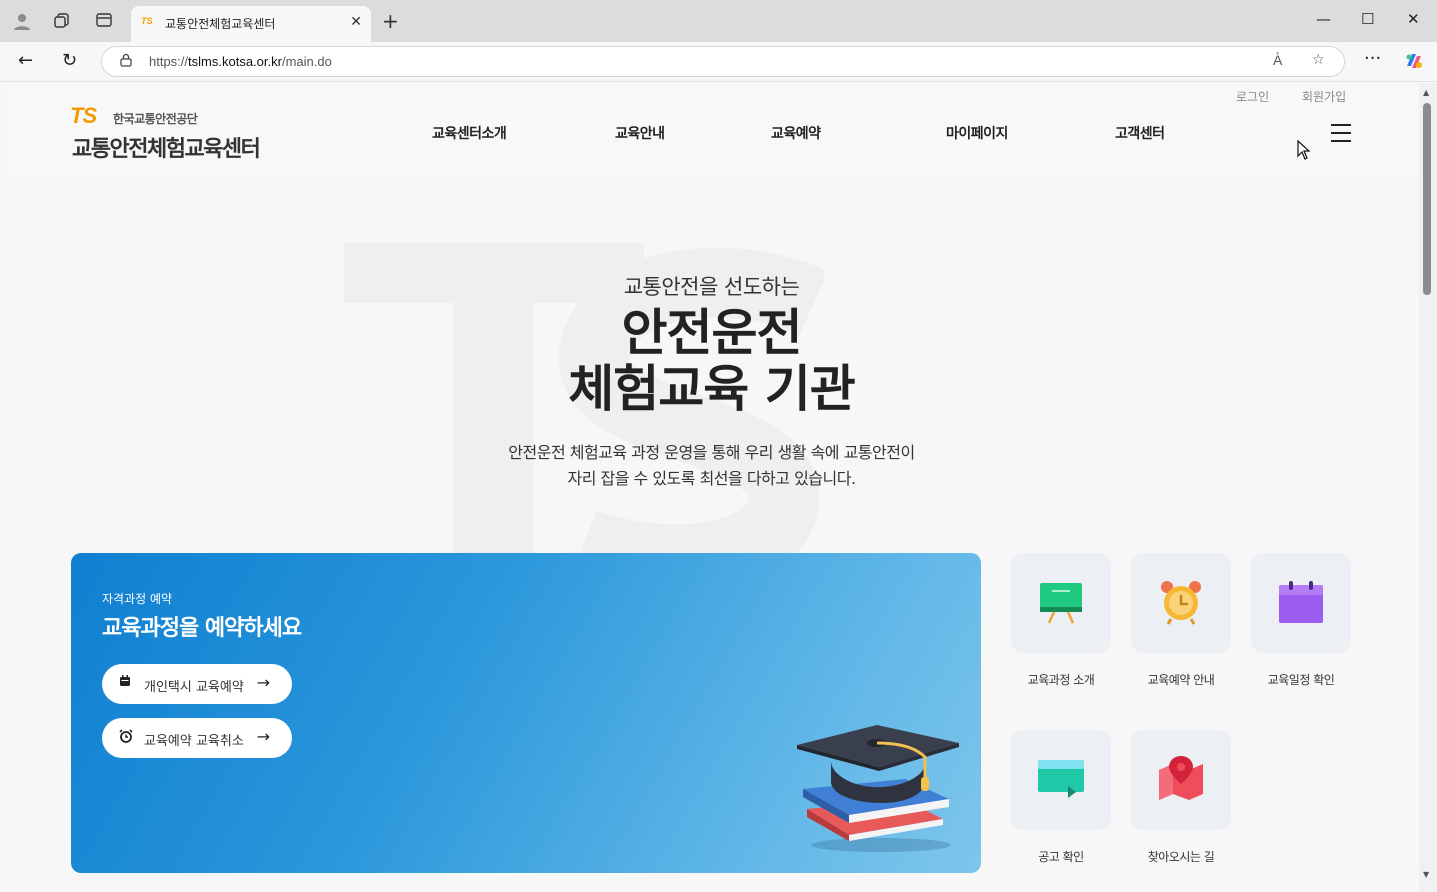 Image resolution: width=1437 pixels, height=892 pixels. Describe the element at coordinates (1252, 96) in the screenshot. I see `login-link: 로그인` at that location.